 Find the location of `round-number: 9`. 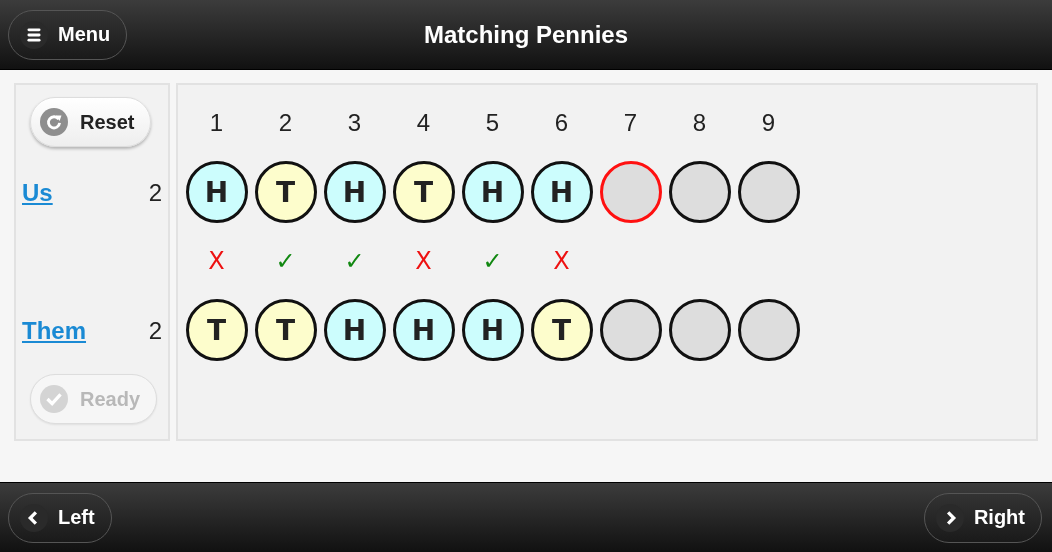

round-number: 9 is located at coordinates (768, 123).